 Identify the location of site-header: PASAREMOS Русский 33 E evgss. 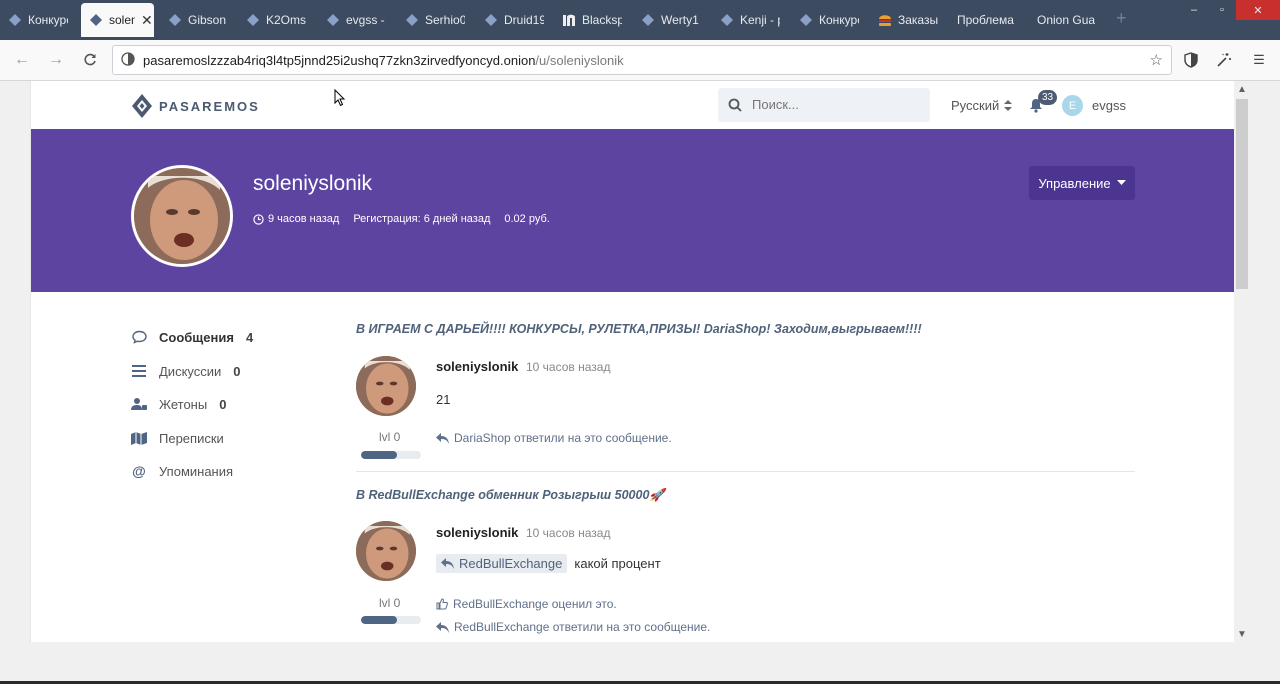
(633, 105).